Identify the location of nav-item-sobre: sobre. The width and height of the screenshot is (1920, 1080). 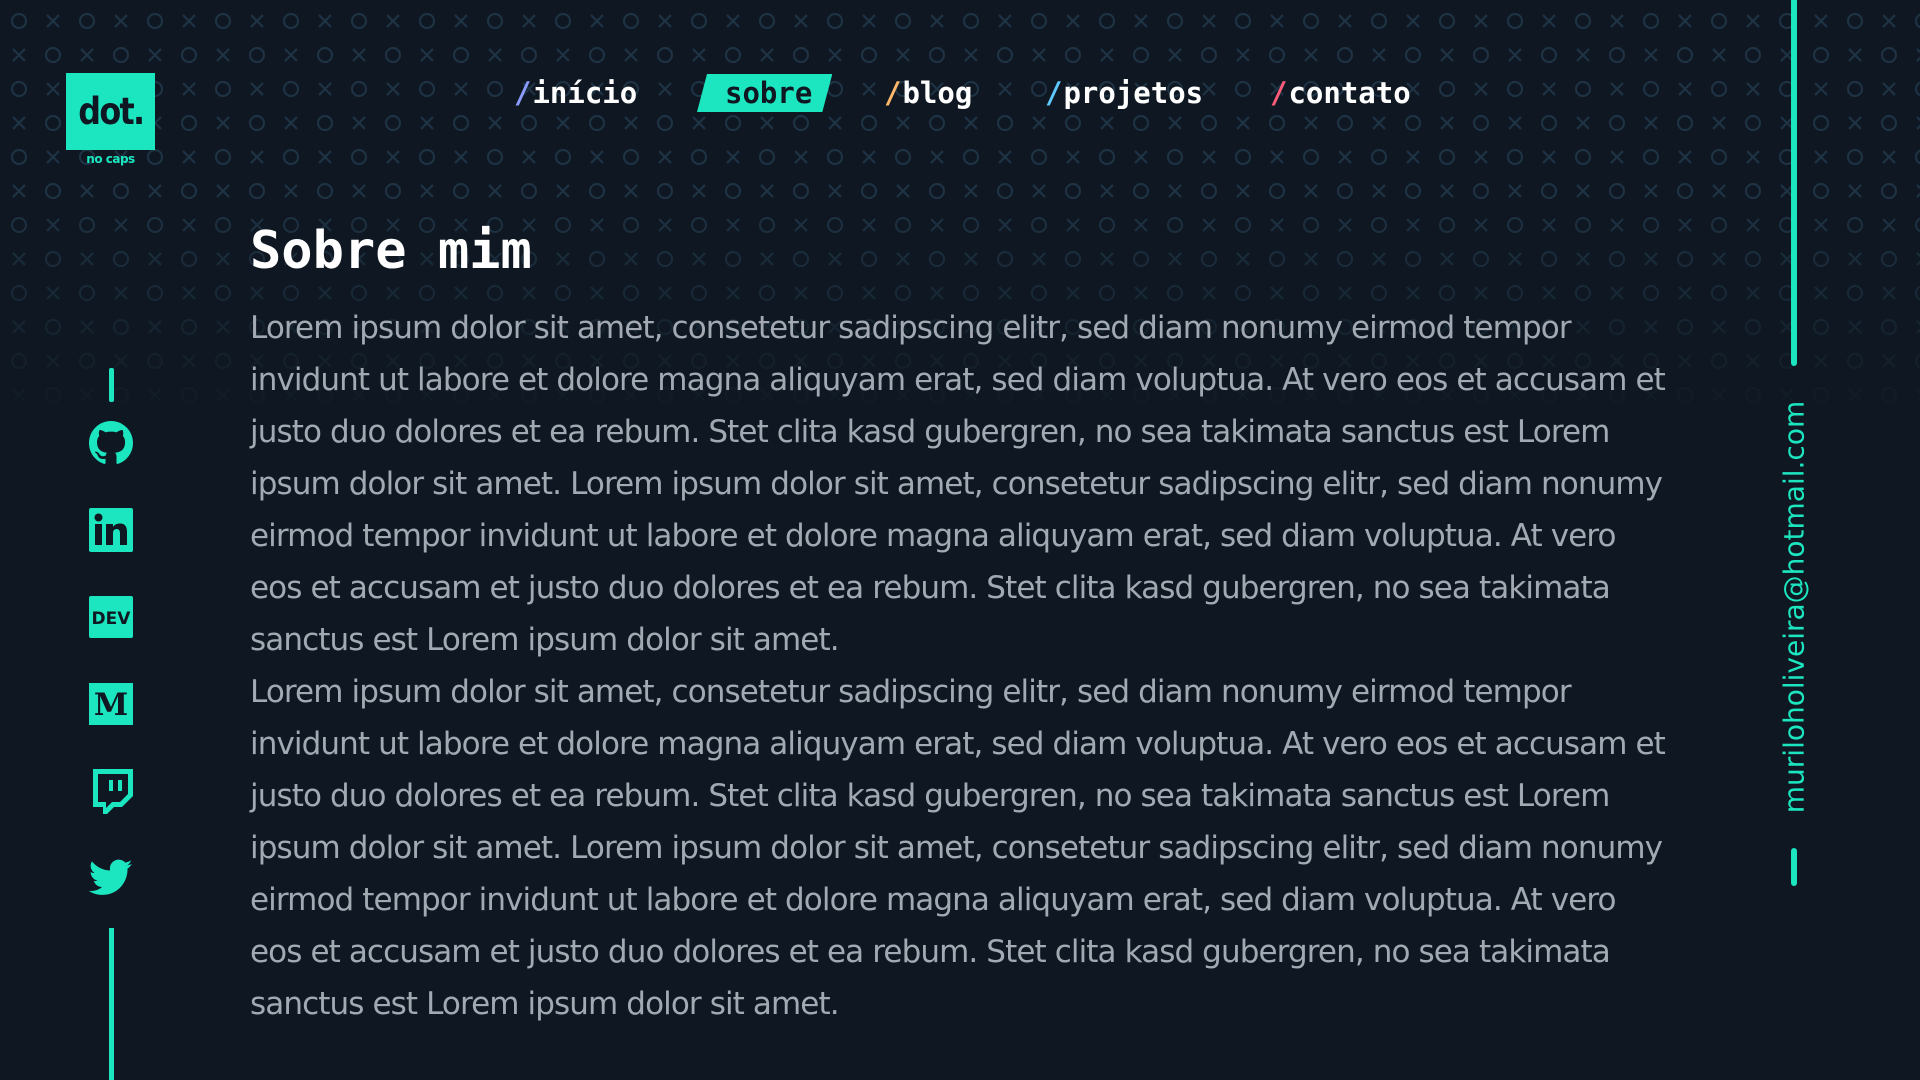
(764, 93).